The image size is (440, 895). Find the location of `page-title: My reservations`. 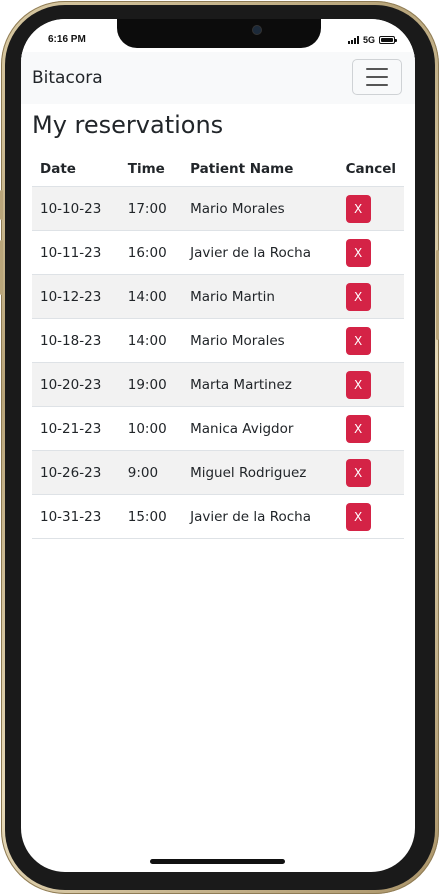

page-title: My reservations is located at coordinates (128, 125).